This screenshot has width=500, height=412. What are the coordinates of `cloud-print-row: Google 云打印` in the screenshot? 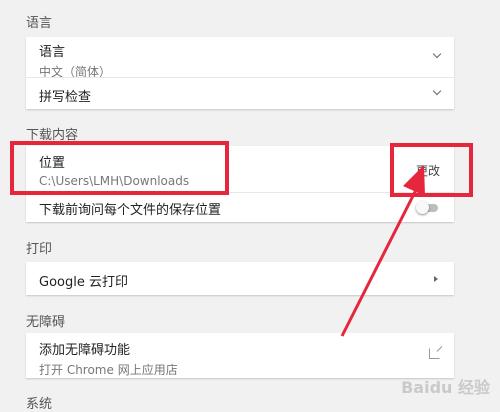 It's located at (240, 278).